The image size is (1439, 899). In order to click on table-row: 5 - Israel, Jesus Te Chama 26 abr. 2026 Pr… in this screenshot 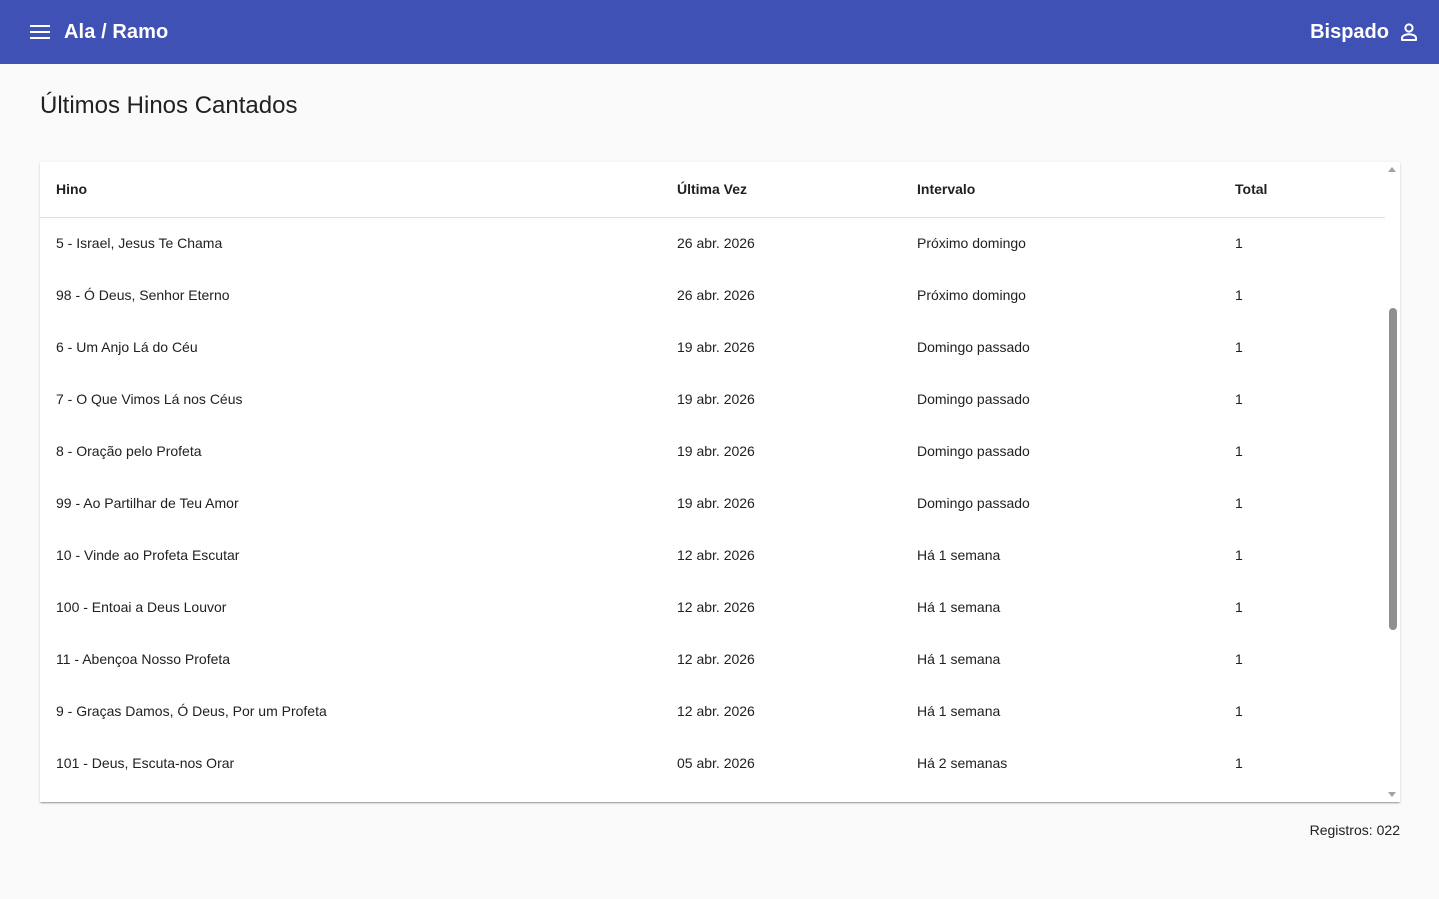, I will do `click(712, 243)`.